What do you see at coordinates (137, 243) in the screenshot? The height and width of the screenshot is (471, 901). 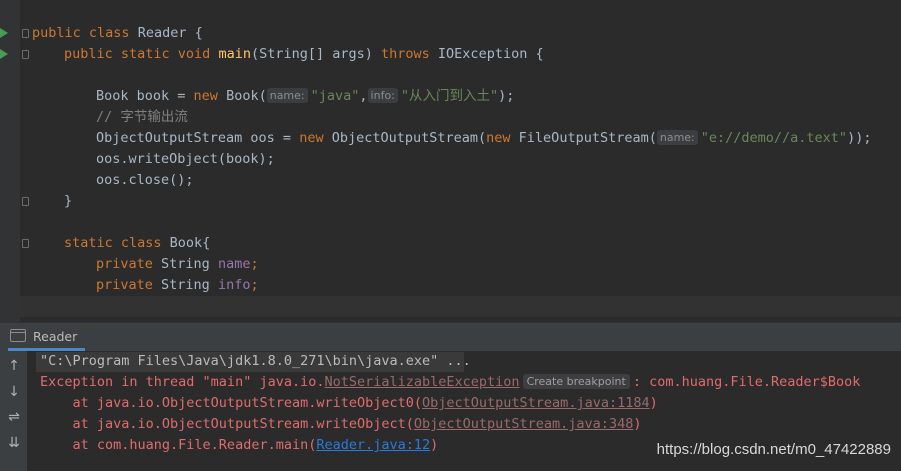 I see `code-line-11: static class Book{` at bounding box center [137, 243].